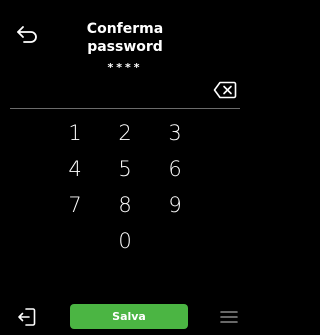 The height and width of the screenshot is (335, 320). Describe the element at coordinates (125, 205) in the screenshot. I see `key-8: 8` at that location.